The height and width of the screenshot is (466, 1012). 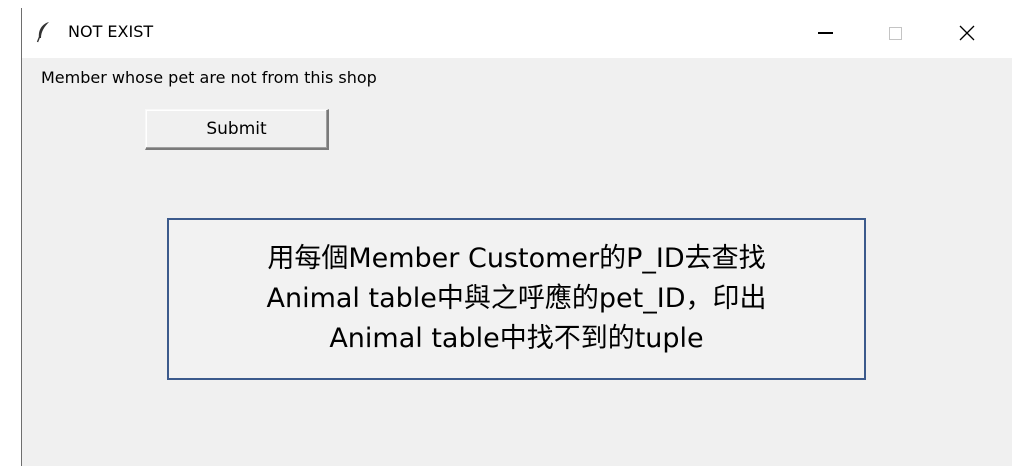 I want to click on minimize-icon, so click(x=825, y=33).